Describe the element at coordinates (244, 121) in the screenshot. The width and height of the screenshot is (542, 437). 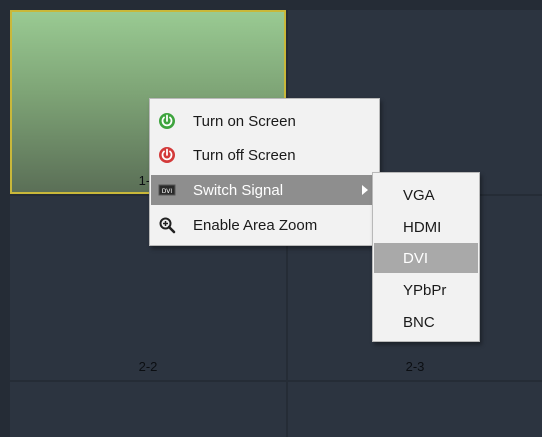
I see `menu-item-label: Turn on Screen` at that location.